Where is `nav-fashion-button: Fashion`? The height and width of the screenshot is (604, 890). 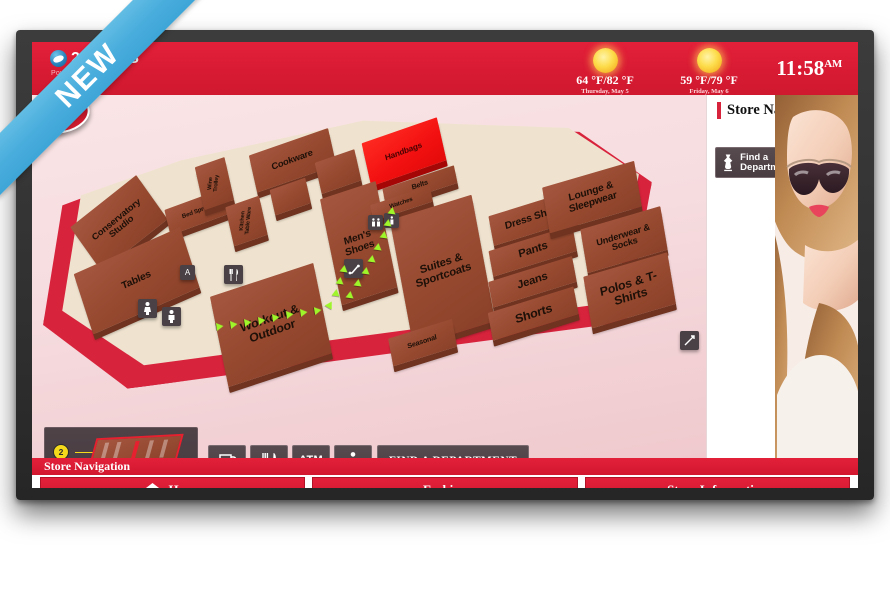 nav-fashion-button: Fashion is located at coordinates (445, 482).